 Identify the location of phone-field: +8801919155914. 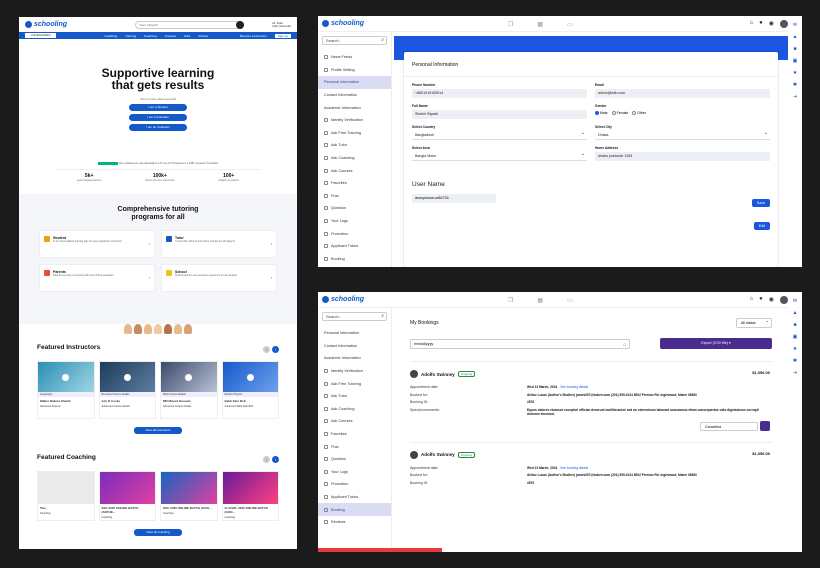
(499, 93).